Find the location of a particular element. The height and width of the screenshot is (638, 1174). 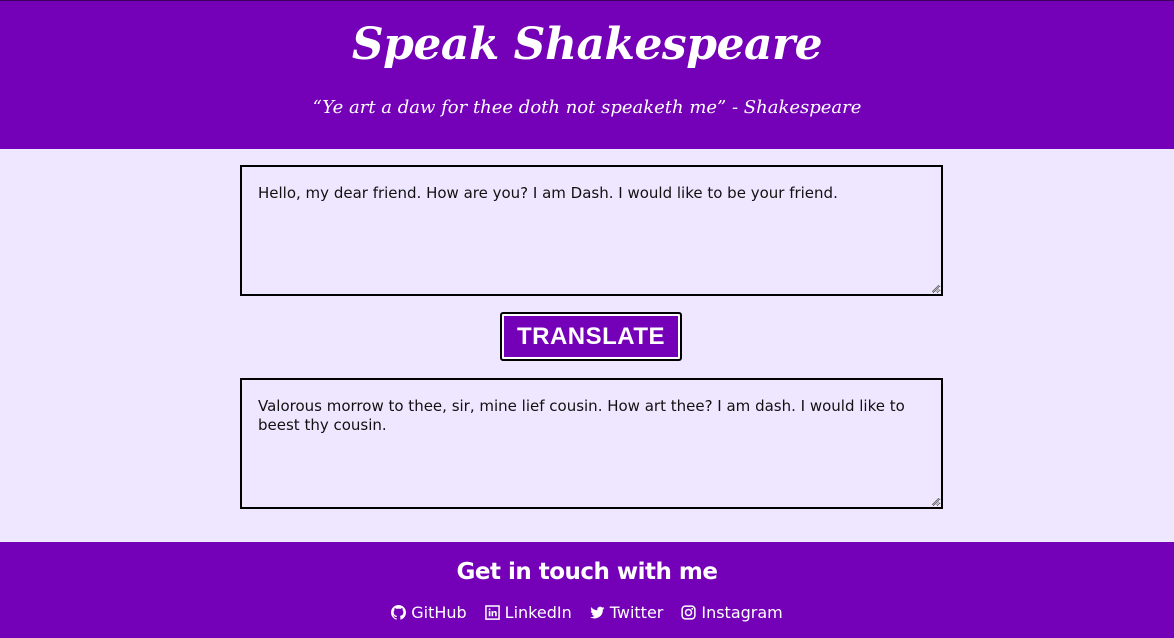

linkedin-icon is located at coordinates (492, 612).